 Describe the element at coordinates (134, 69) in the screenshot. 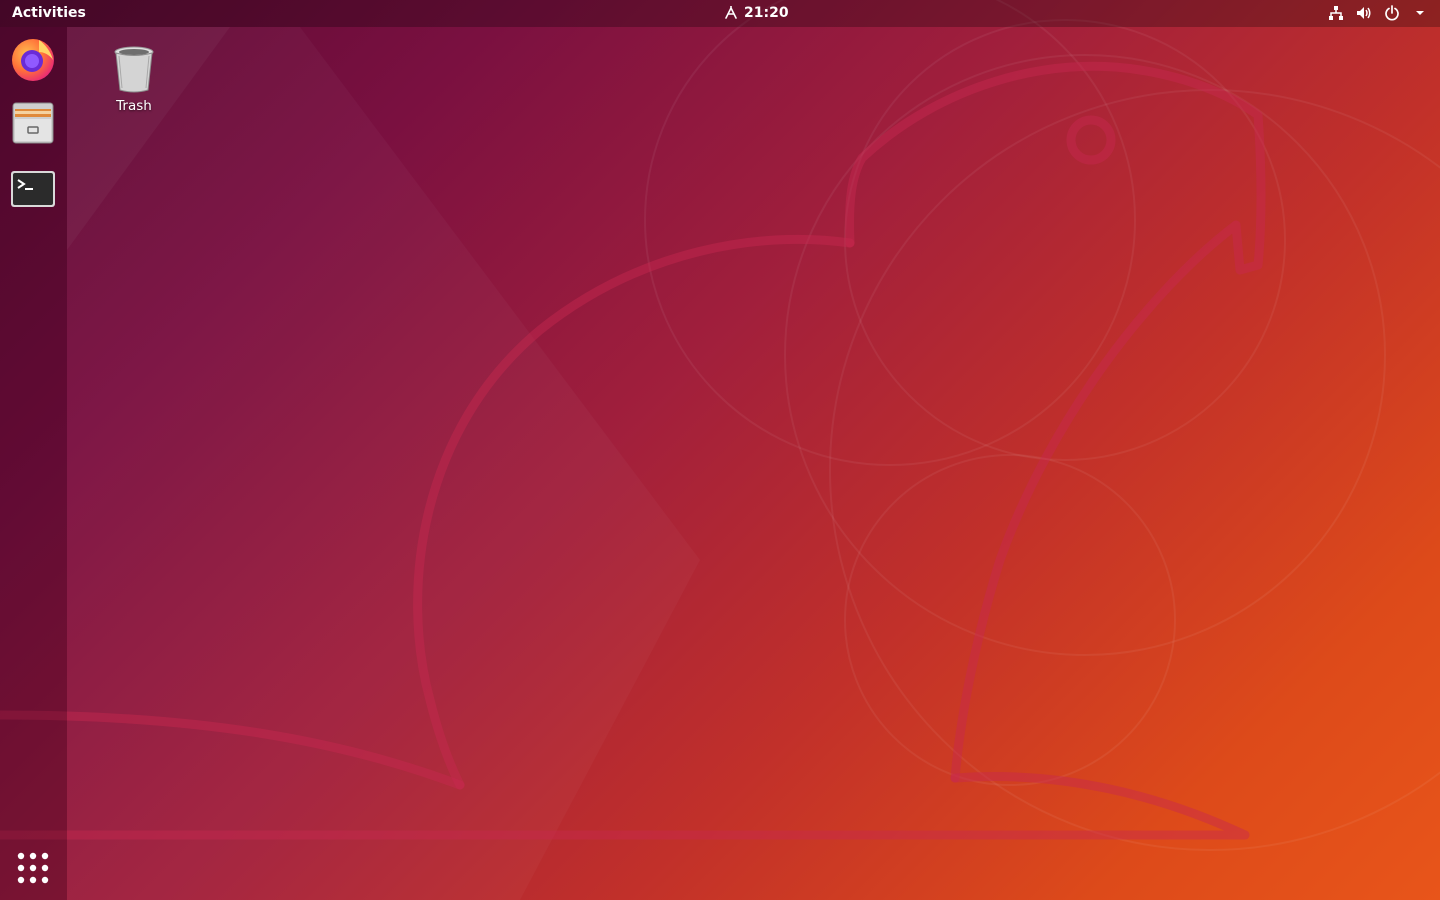

I see `trash-icon` at that location.